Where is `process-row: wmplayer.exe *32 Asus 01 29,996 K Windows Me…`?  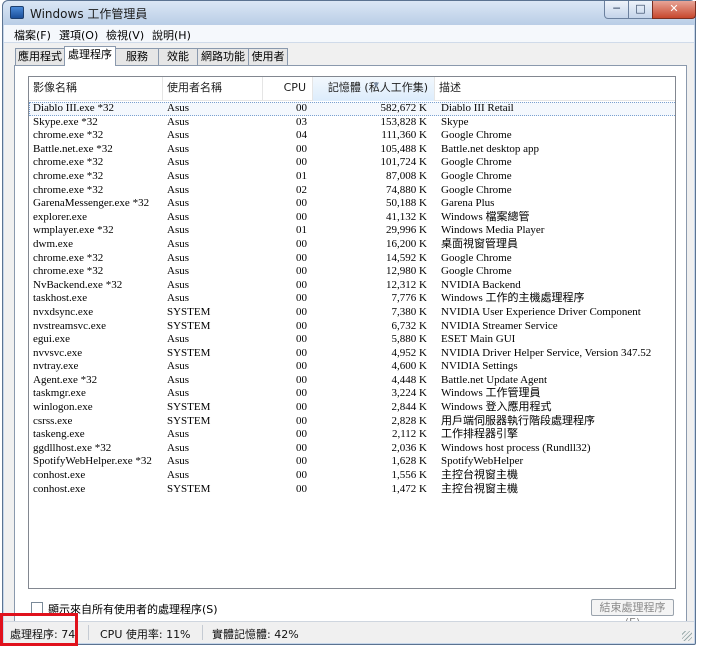
process-row: wmplayer.exe *32 Asus 01 29,996 K Windows Me… is located at coordinates (352, 231).